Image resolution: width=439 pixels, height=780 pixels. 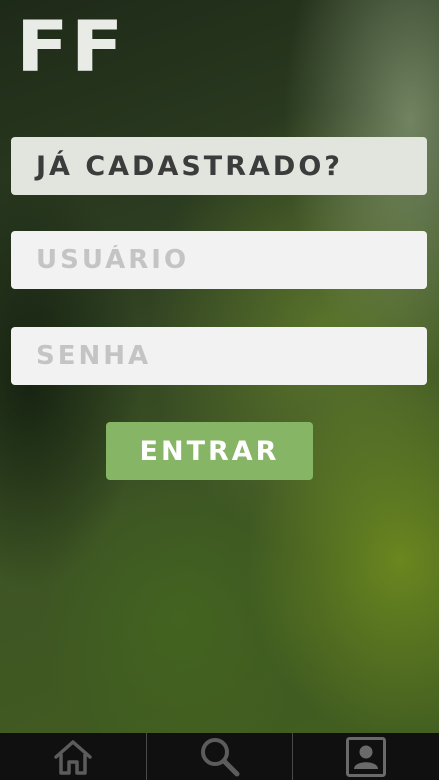 I want to click on login-heading: JÁ CADASTRADO?, so click(x=219, y=166).